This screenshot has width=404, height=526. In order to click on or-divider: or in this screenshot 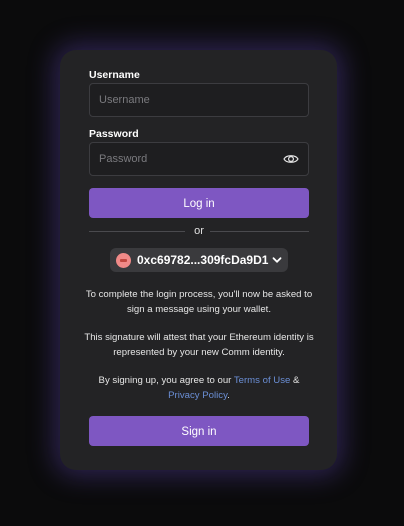, I will do `click(199, 231)`.